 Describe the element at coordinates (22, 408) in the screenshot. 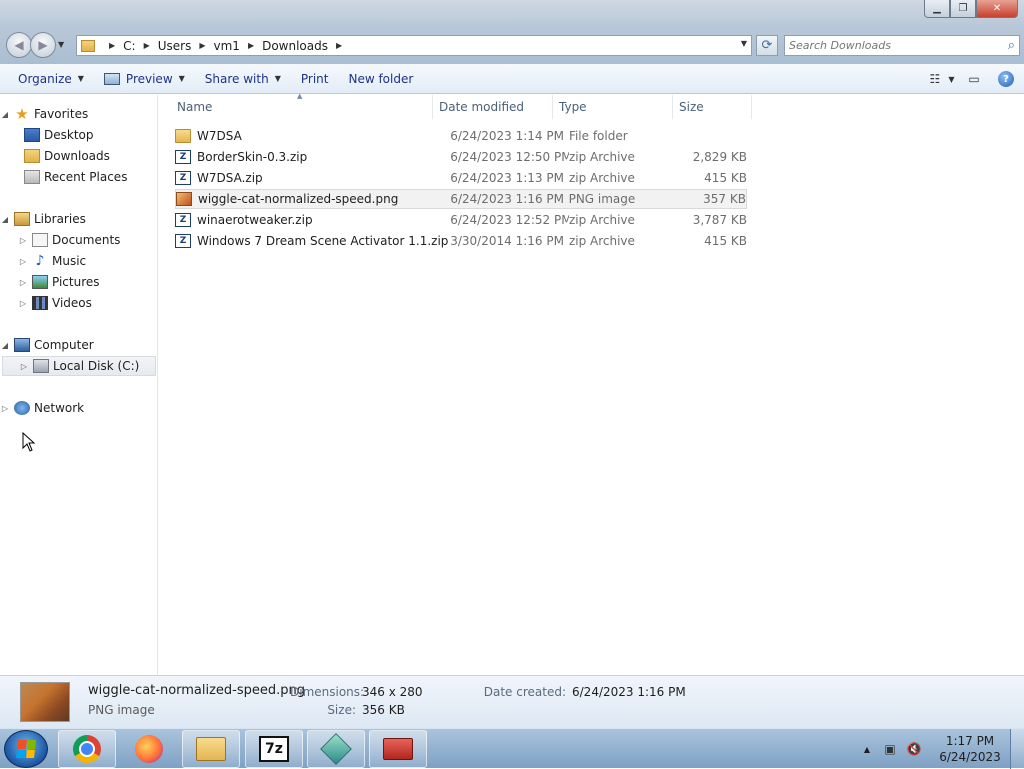

I see `network-icon` at that location.